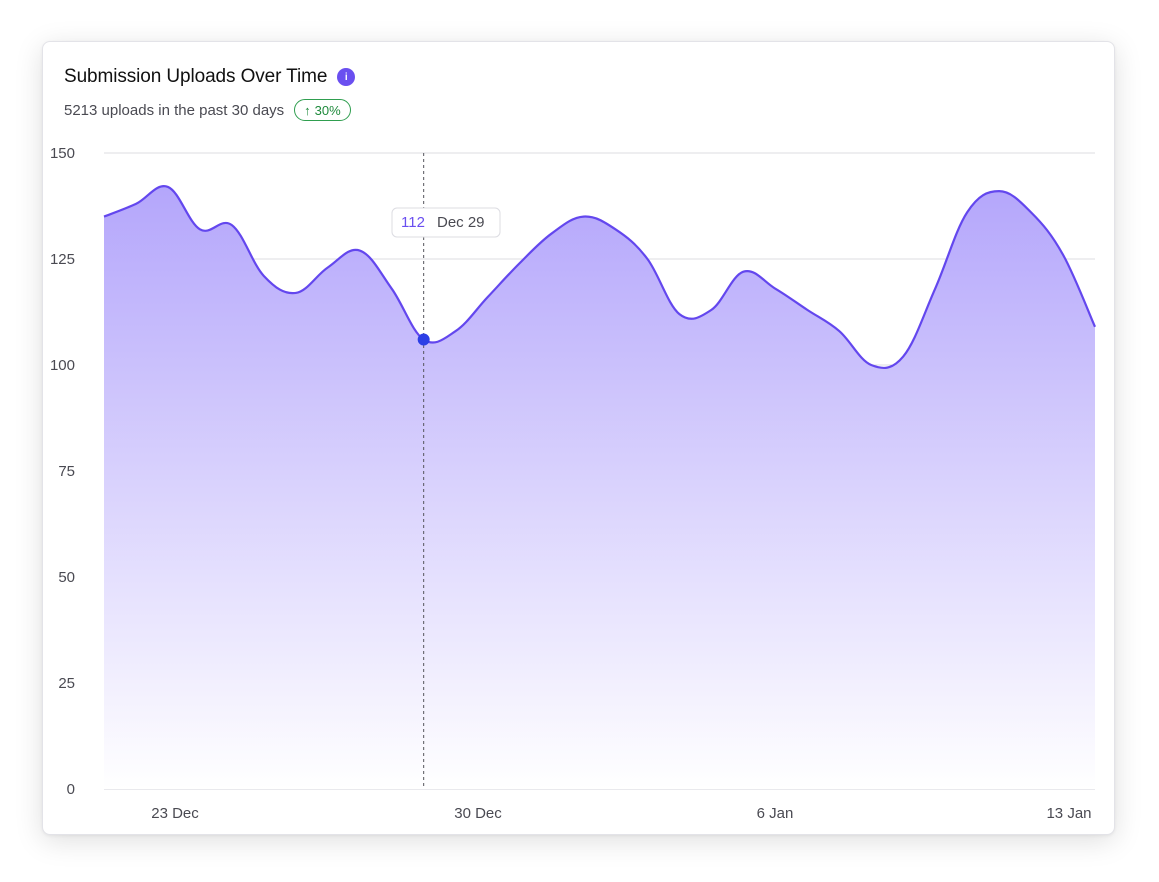 The height and width of the screenshot is (882, 1159). What do you see at coordinates (1068, 813) in the screenshot?
I see `x-tick-label: 13 Jan` at bounding box center [1068, 813].